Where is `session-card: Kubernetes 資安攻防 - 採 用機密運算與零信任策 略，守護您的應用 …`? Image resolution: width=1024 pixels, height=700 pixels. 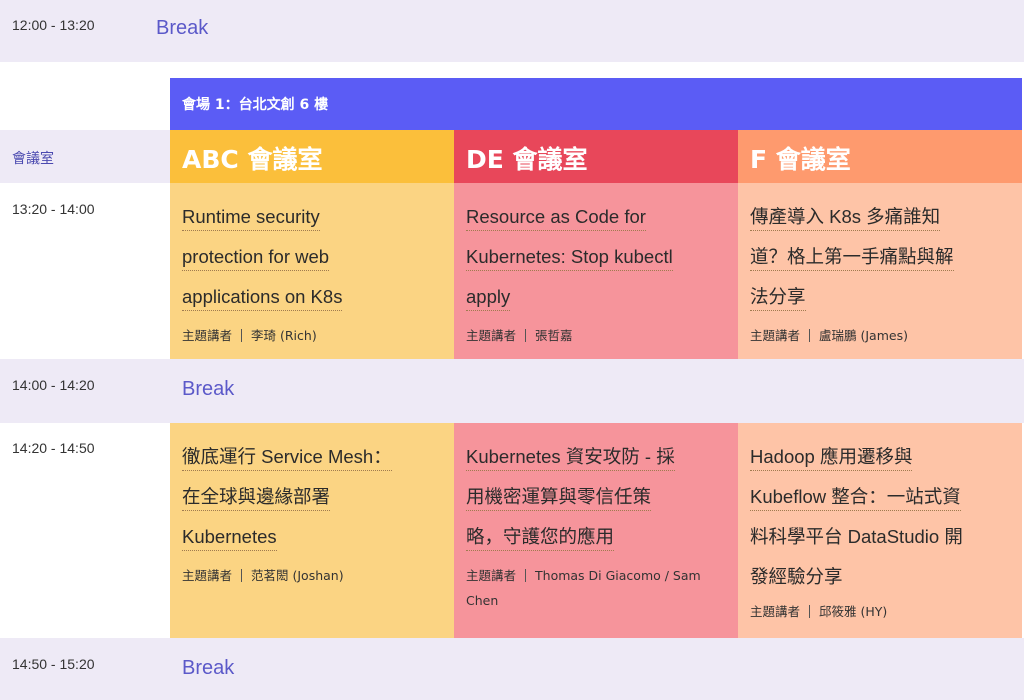 session-card: Kubernetes 資安攻防 - 採 用機密運算與零信任策 略，守護您的應用 … is located at coordinates (596, 530).